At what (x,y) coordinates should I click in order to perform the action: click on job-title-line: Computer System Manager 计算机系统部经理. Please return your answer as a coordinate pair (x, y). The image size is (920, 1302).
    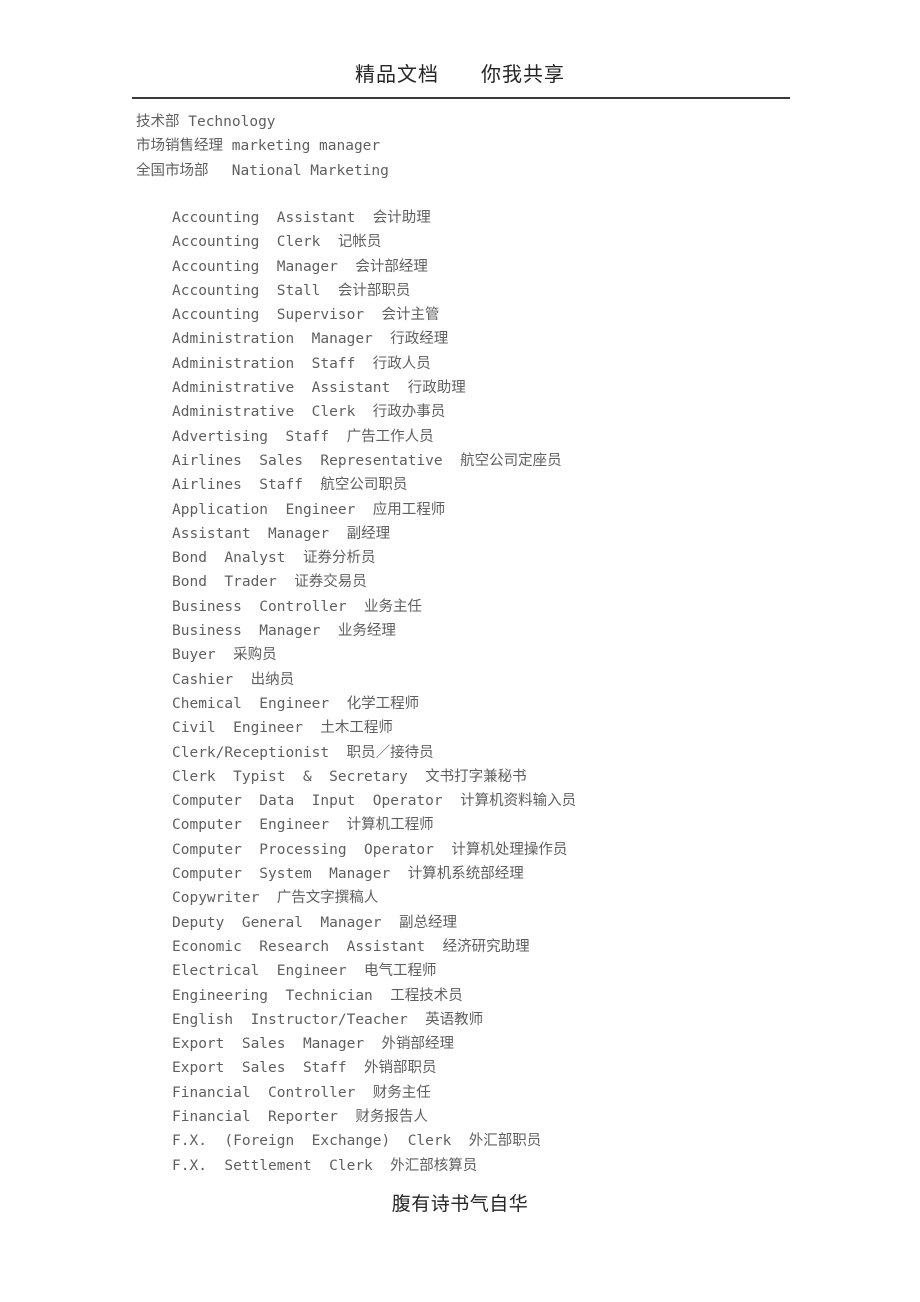
    Looking at the image, I should click on (348, 874).